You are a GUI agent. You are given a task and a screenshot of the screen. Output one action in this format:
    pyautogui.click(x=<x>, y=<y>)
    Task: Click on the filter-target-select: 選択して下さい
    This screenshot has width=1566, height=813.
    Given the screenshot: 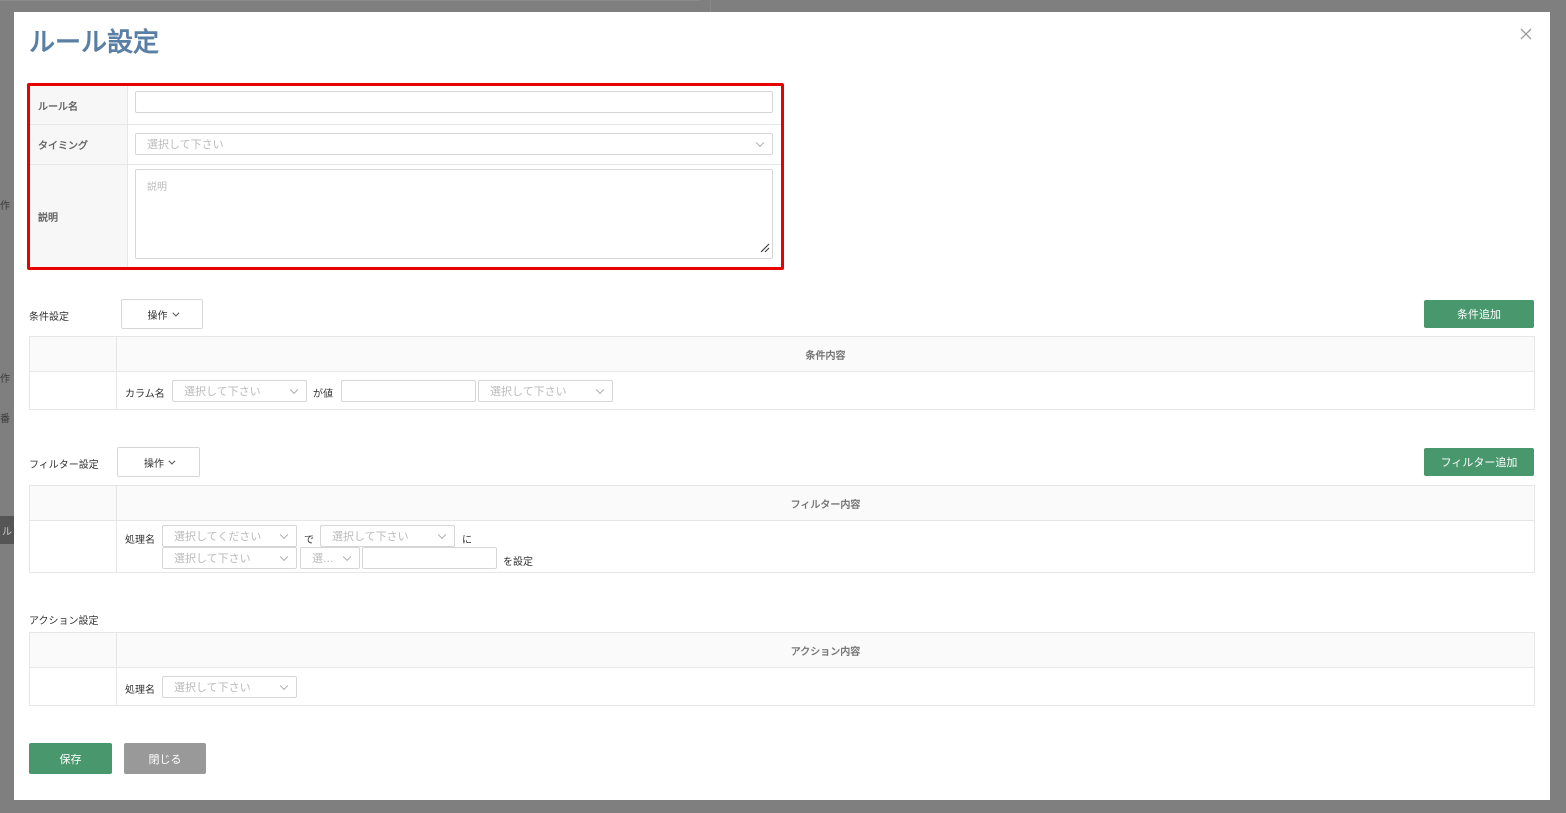 What is the action you would take?
    pyautogui.click(x=387, y=536)
    